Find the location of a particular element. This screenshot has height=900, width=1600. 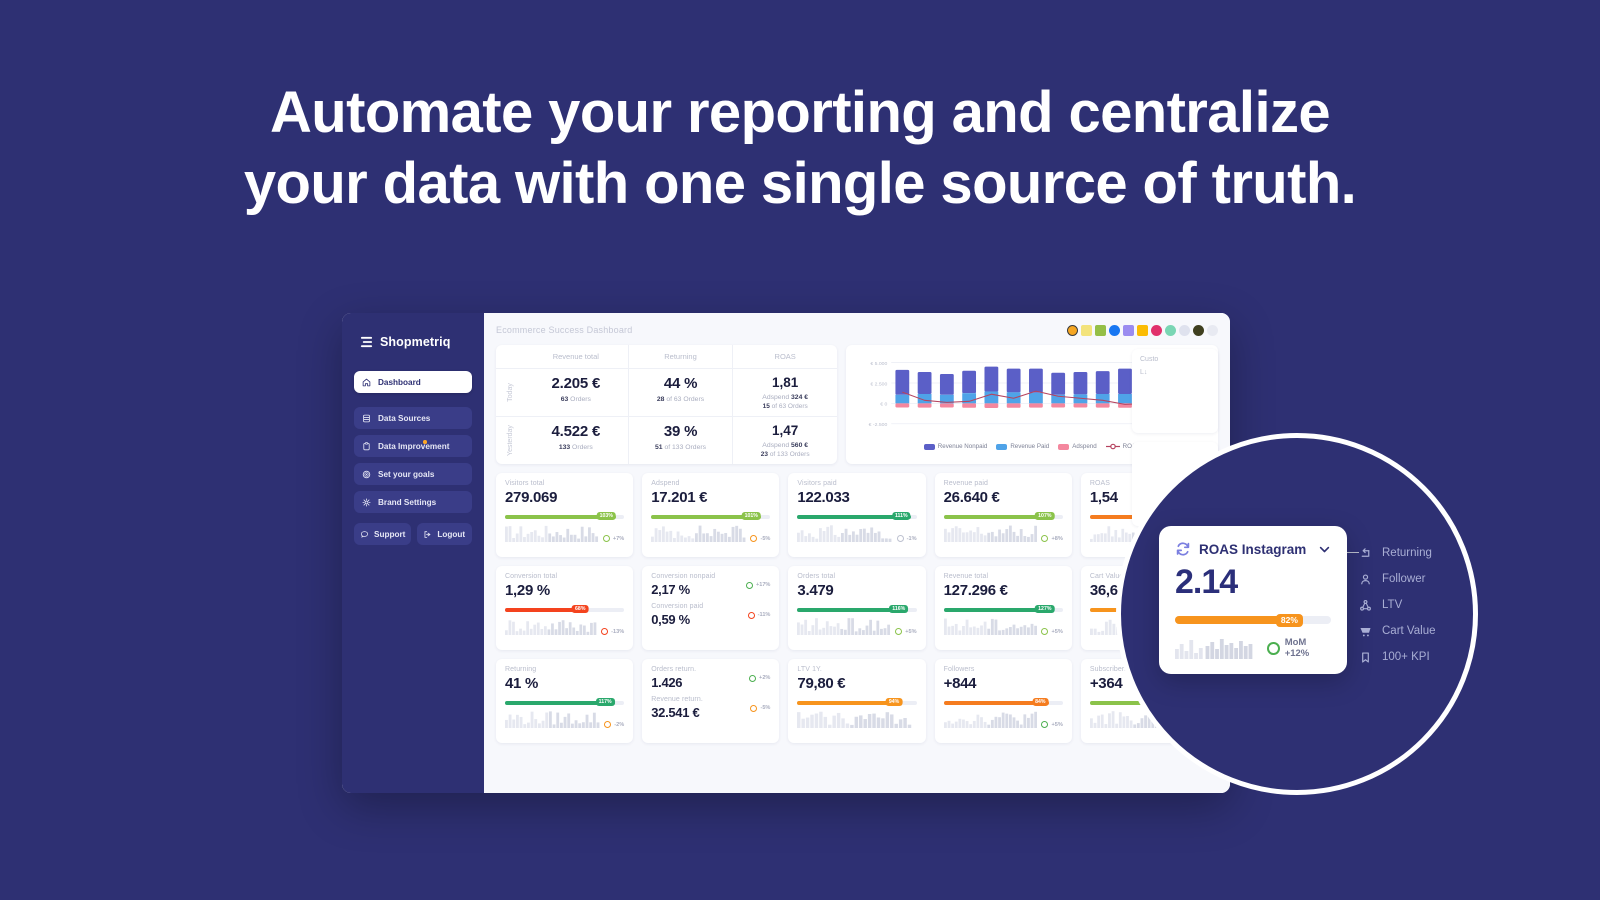

instagram-icon is located at coordinates (1156, 330).